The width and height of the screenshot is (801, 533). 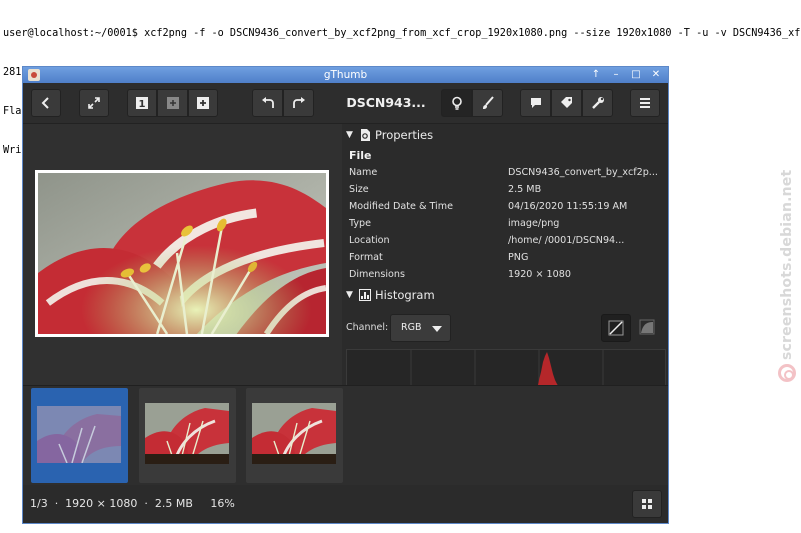 I want to click on log-scale-button, so click(x=648, y=328).